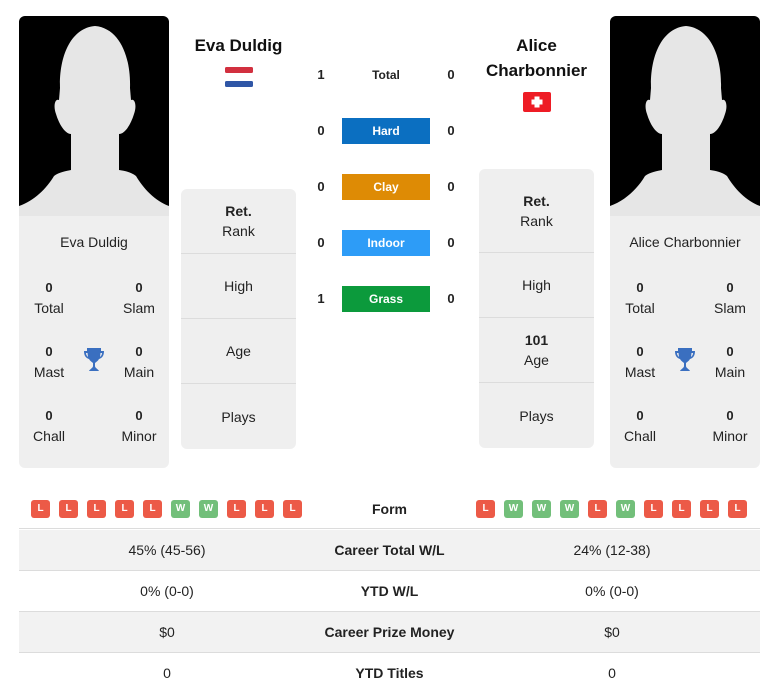  I want to click on player1-age: Age, so click(238, 351).